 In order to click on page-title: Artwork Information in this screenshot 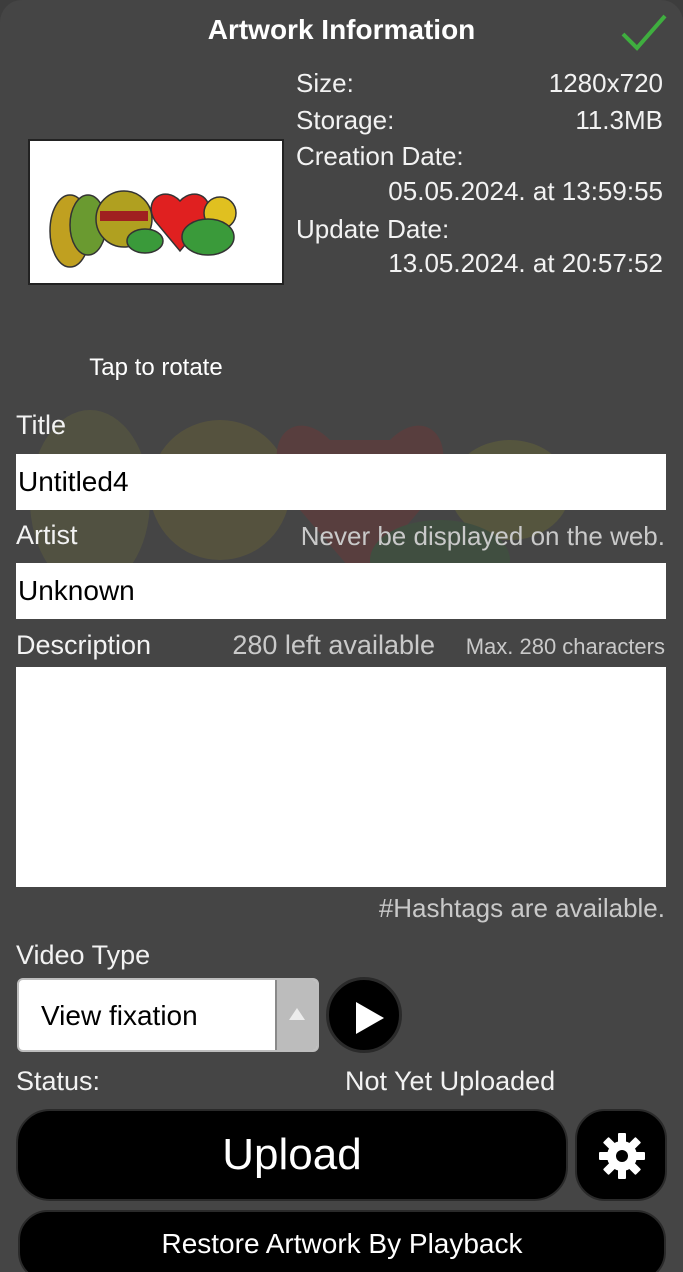, I will do `click(341, 29)`.